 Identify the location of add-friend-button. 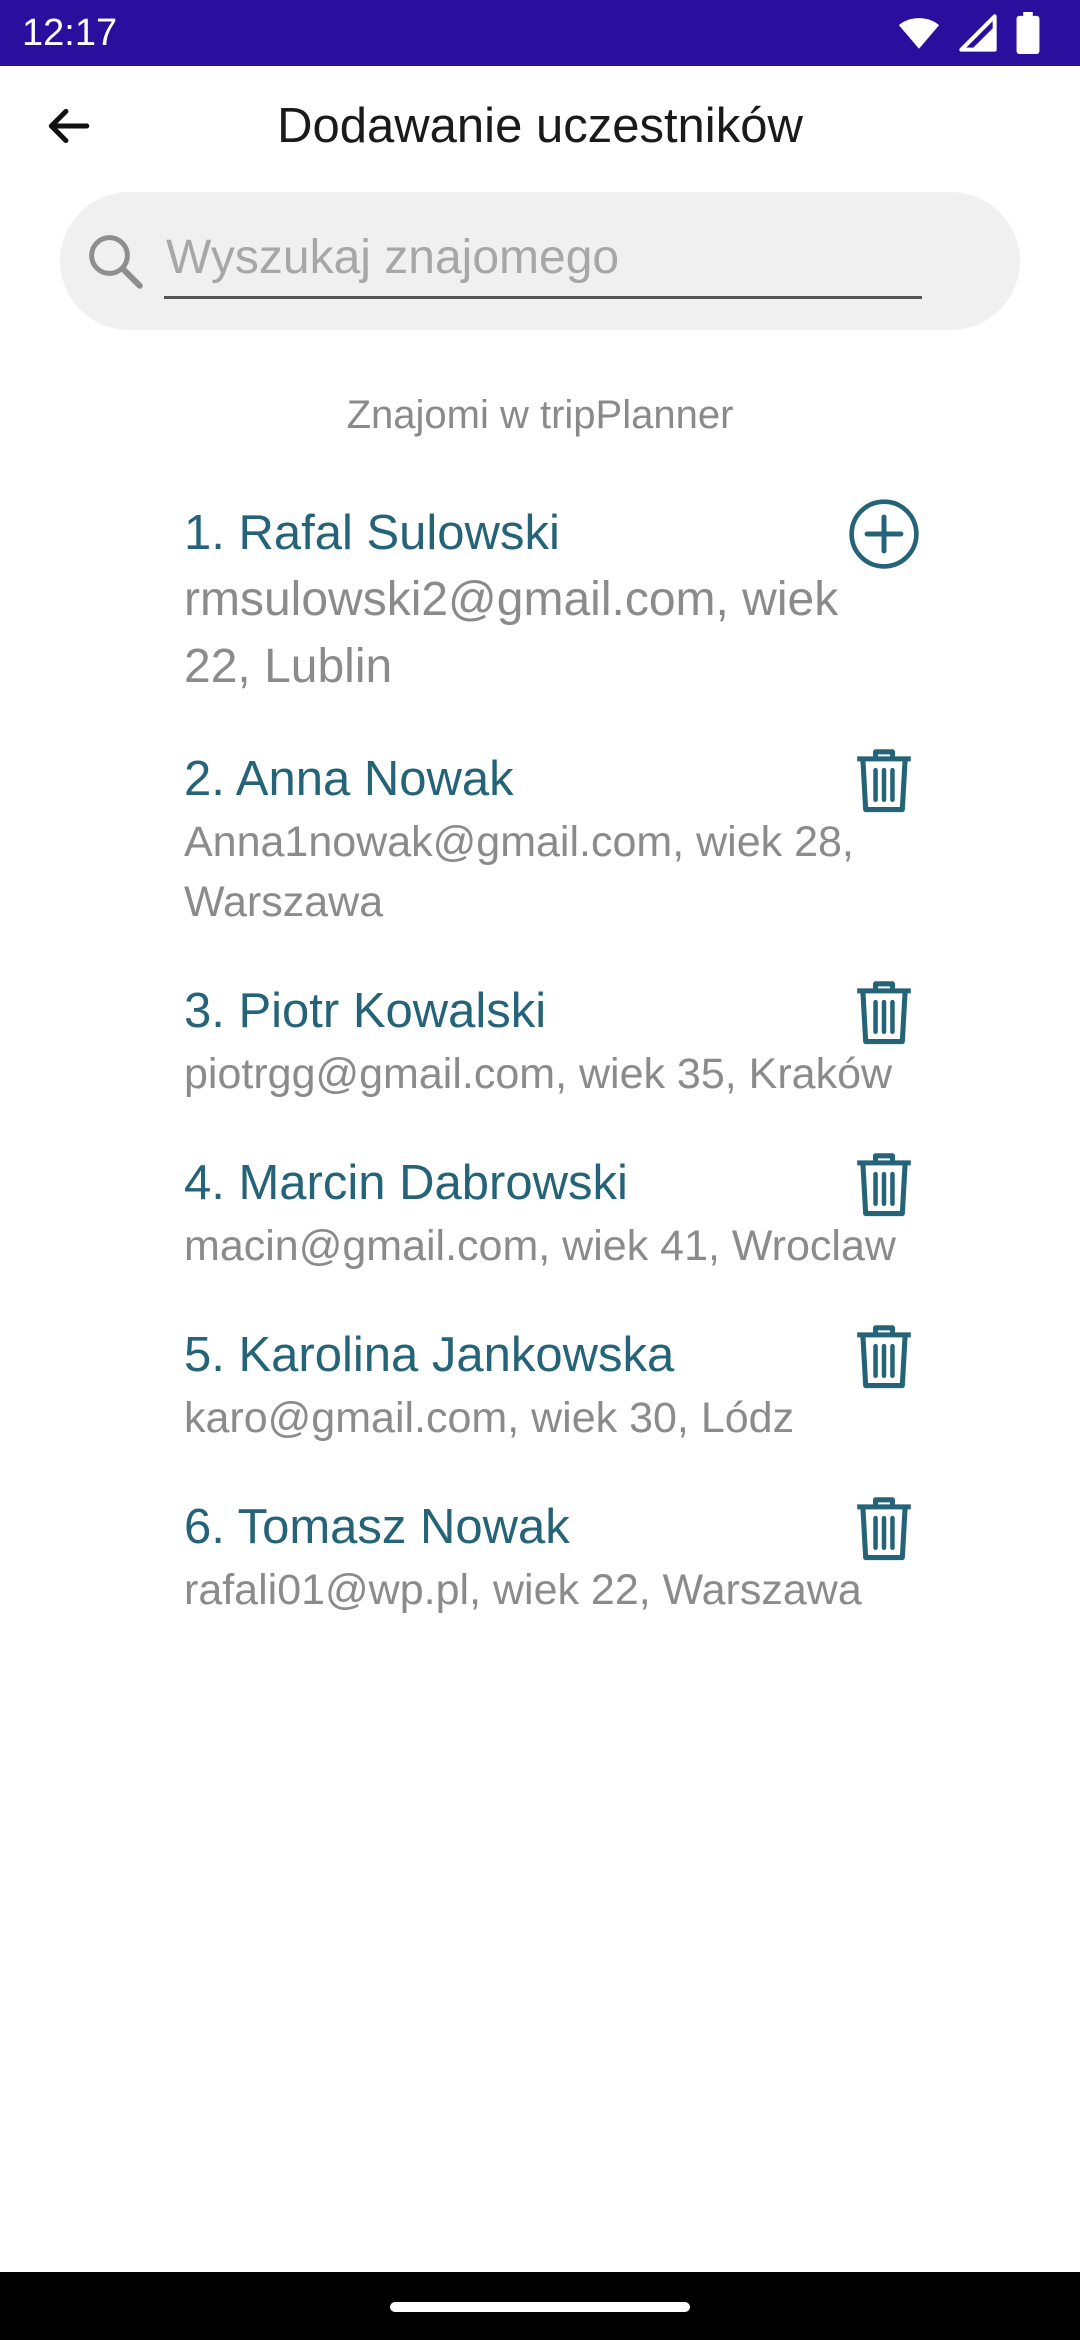
(884, 535).